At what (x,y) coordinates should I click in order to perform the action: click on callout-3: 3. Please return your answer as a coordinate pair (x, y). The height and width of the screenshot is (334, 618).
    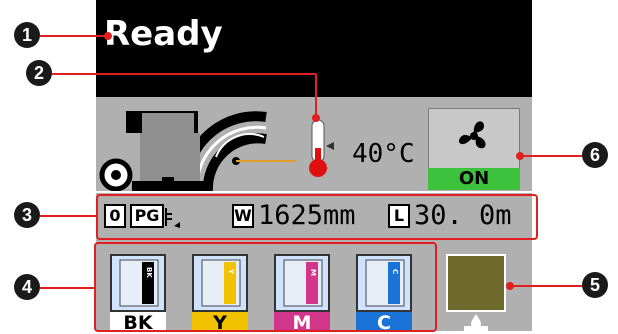
    Looking at the image, I should click on (27, 215).